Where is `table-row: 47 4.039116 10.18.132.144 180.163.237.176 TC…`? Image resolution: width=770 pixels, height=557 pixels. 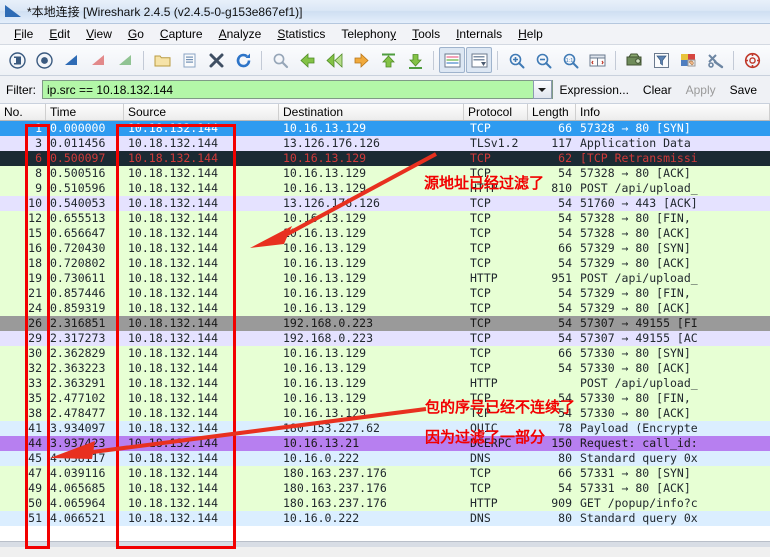 table-row: 47 4.039116 10.18.132.144 180.163.237.176 TC… is located at coordinates (385, 473).